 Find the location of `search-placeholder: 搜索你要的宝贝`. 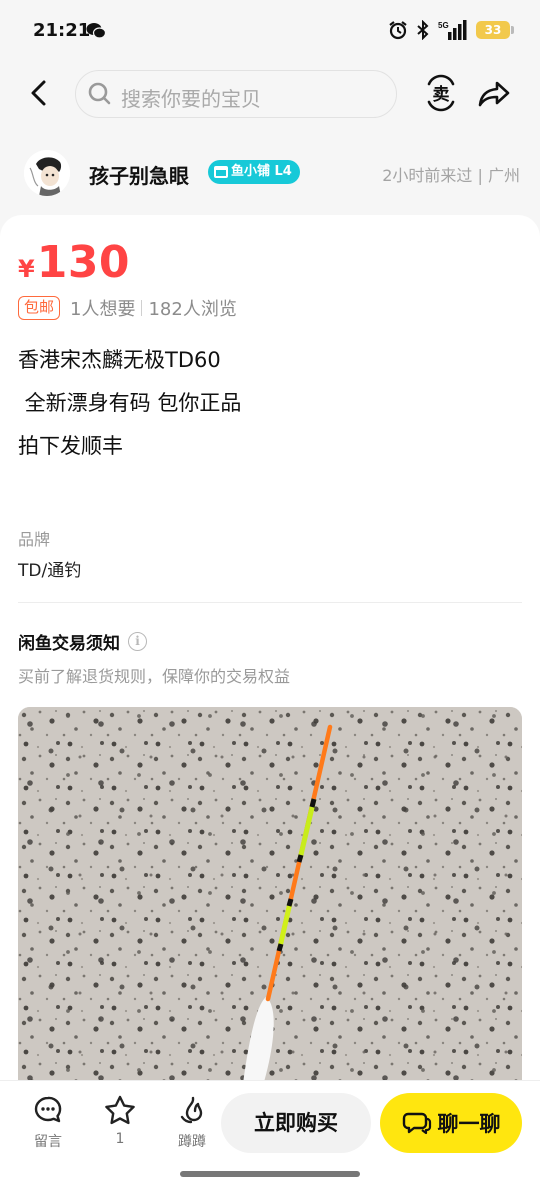

search-placeholder: 搜索你要的宝贝 is located at coordinates (191, 99).